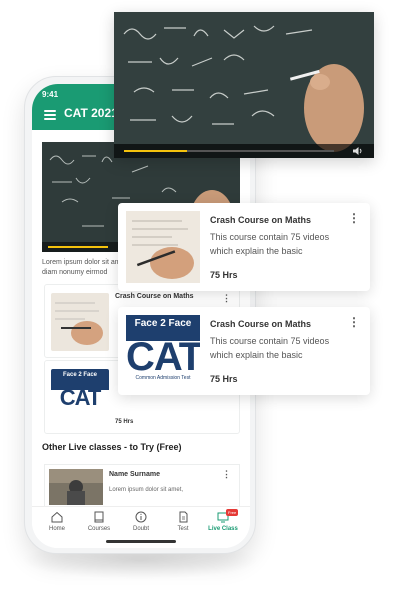  Describe the element at coordinates (99, 517) in the screenshot. I see `book-icon` at that location.